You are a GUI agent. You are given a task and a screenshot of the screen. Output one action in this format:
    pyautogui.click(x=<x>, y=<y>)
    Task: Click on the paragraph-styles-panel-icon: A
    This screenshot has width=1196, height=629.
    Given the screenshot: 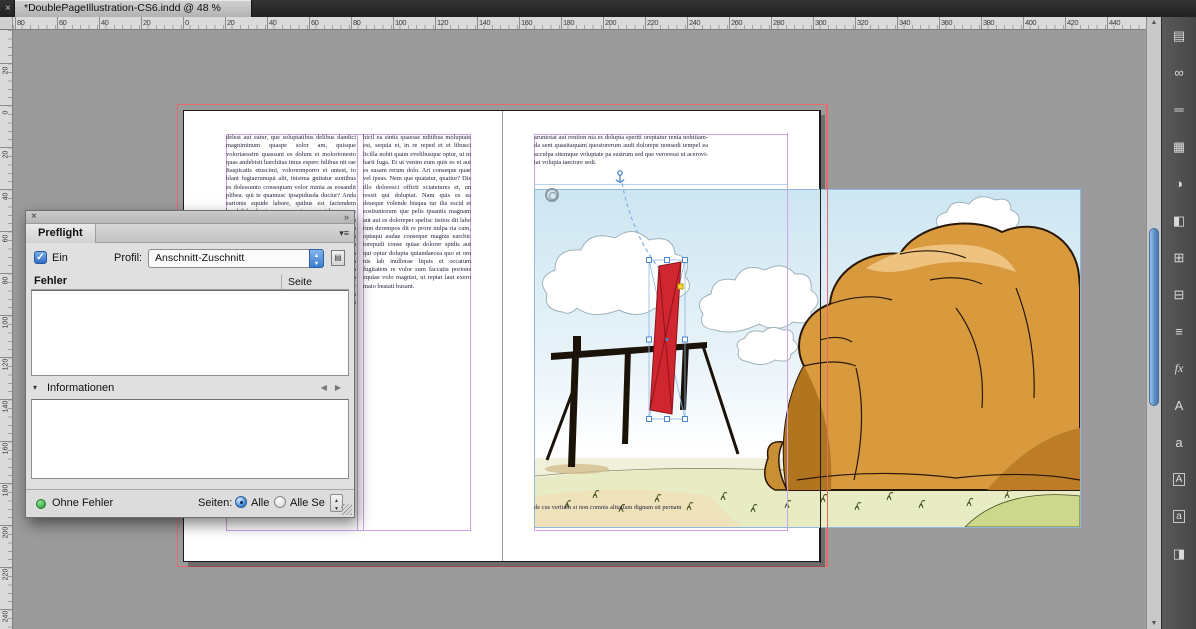 What is the action you would take?
    pyautogui.click(x=1179, y=479)
    